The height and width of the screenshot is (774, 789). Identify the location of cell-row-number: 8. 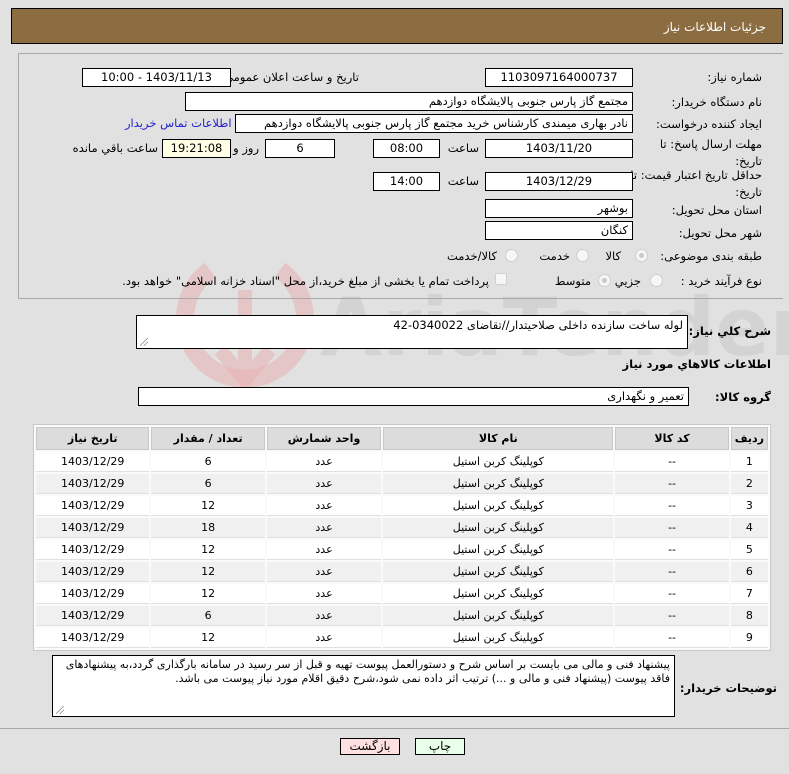
(749, 616).